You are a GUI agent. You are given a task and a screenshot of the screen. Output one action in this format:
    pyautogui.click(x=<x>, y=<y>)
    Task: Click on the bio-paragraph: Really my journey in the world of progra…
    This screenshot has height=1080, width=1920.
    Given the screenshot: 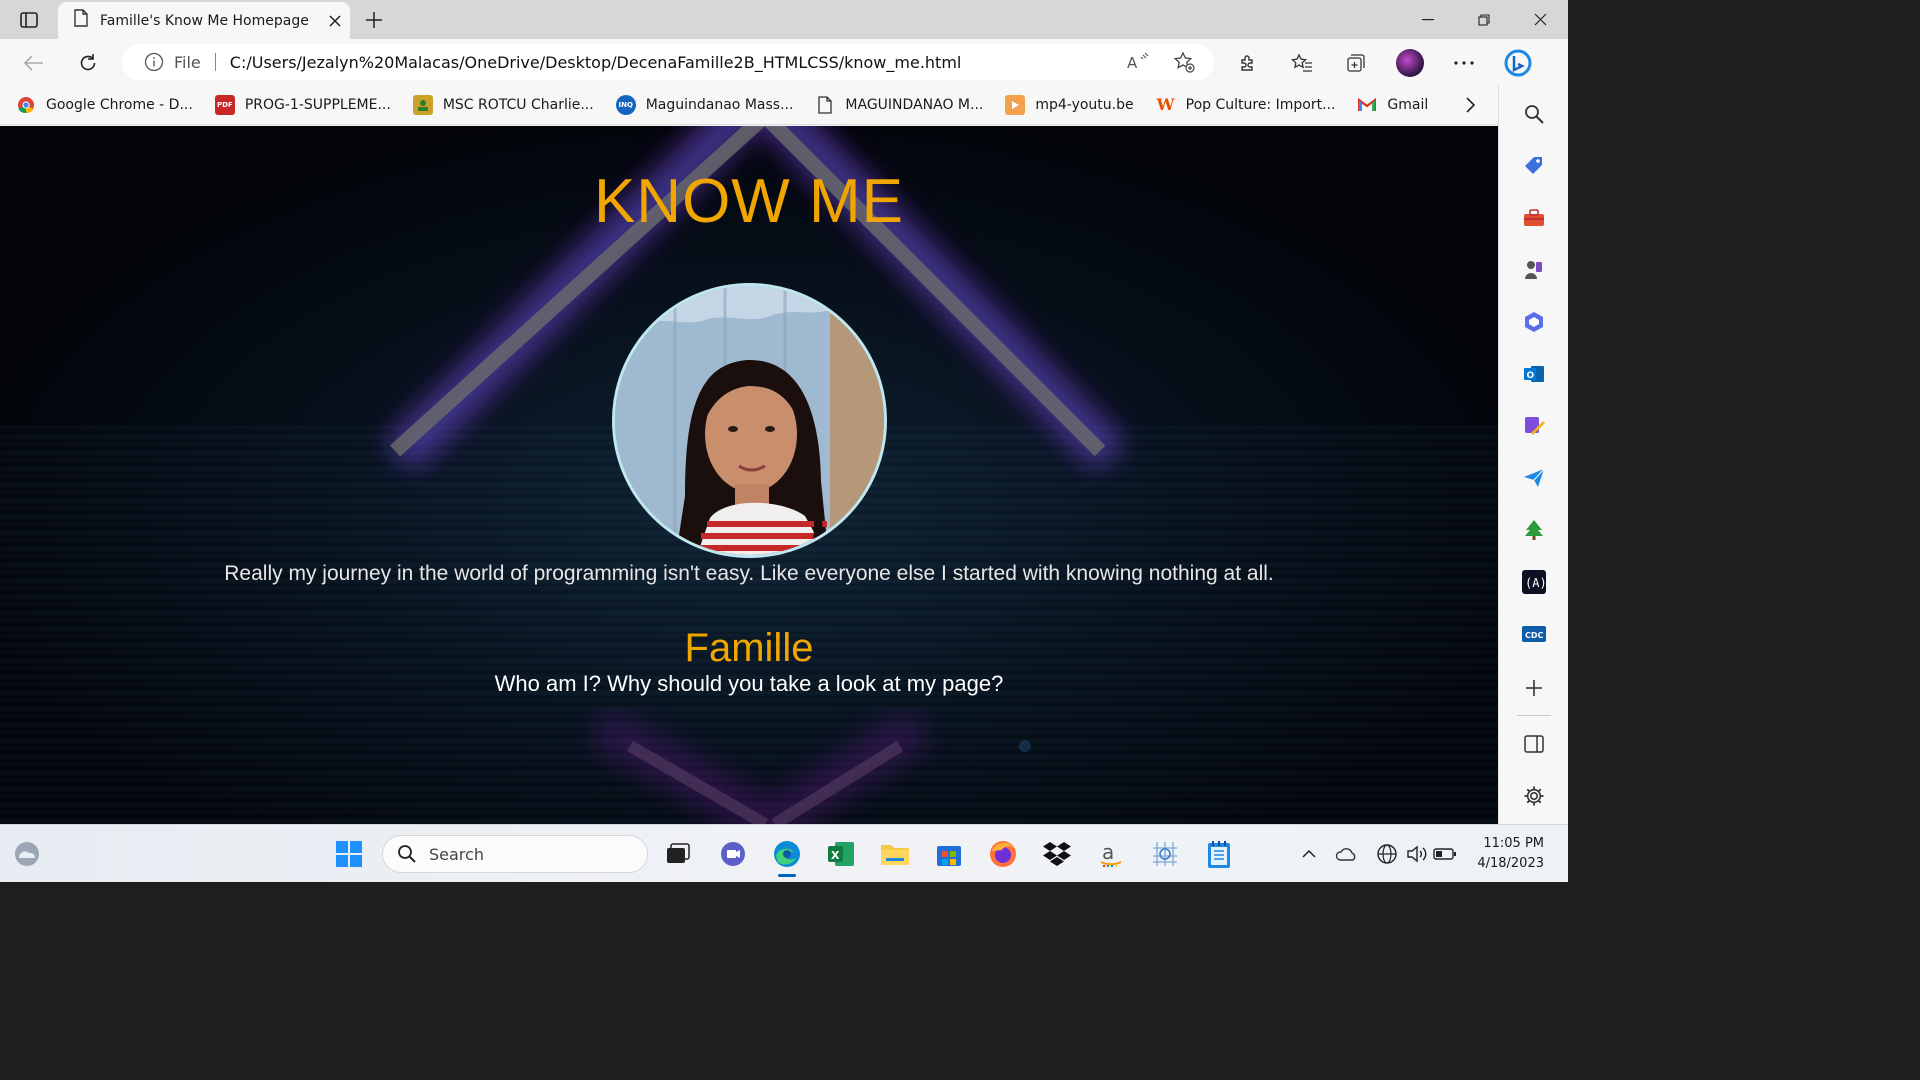 What is the action you would take?
    pyautogui.click(x=749, y=573)
    